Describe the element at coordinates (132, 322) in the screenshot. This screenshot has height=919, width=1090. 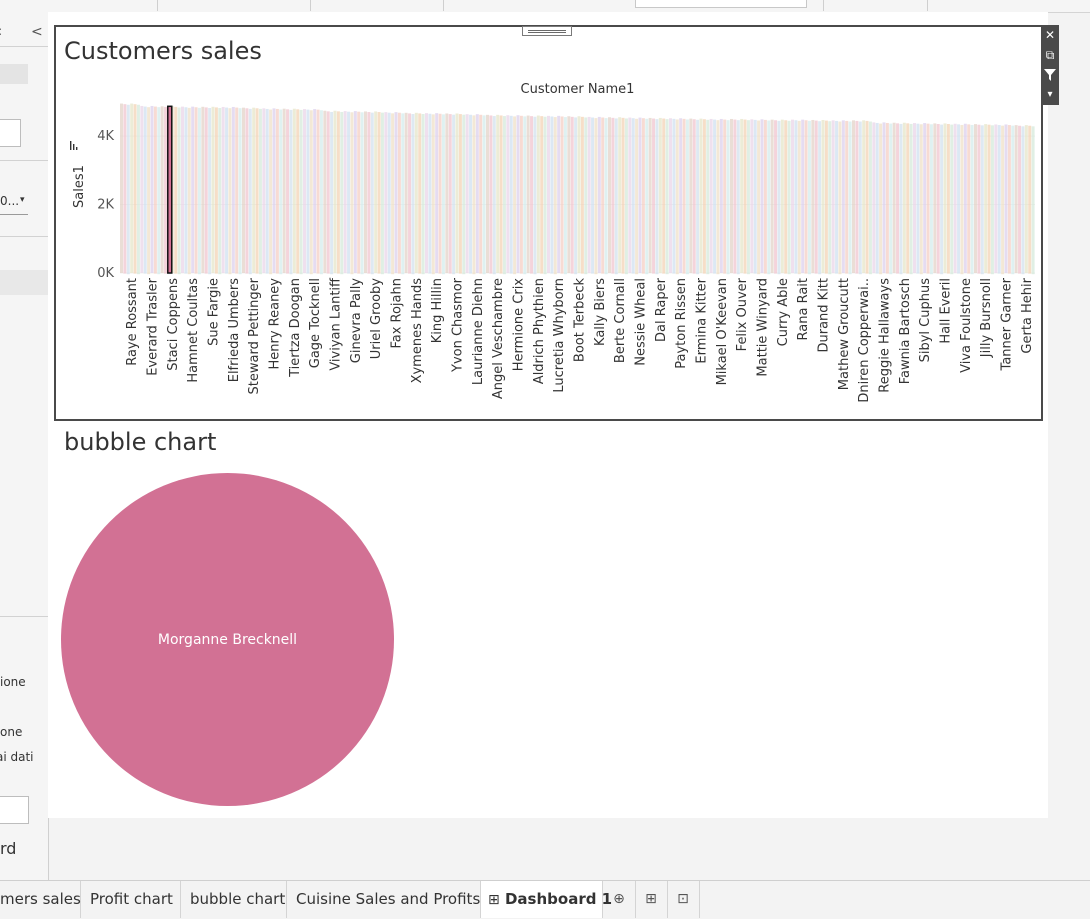
I see `x-tick-label: Raye Rossant` at that location.